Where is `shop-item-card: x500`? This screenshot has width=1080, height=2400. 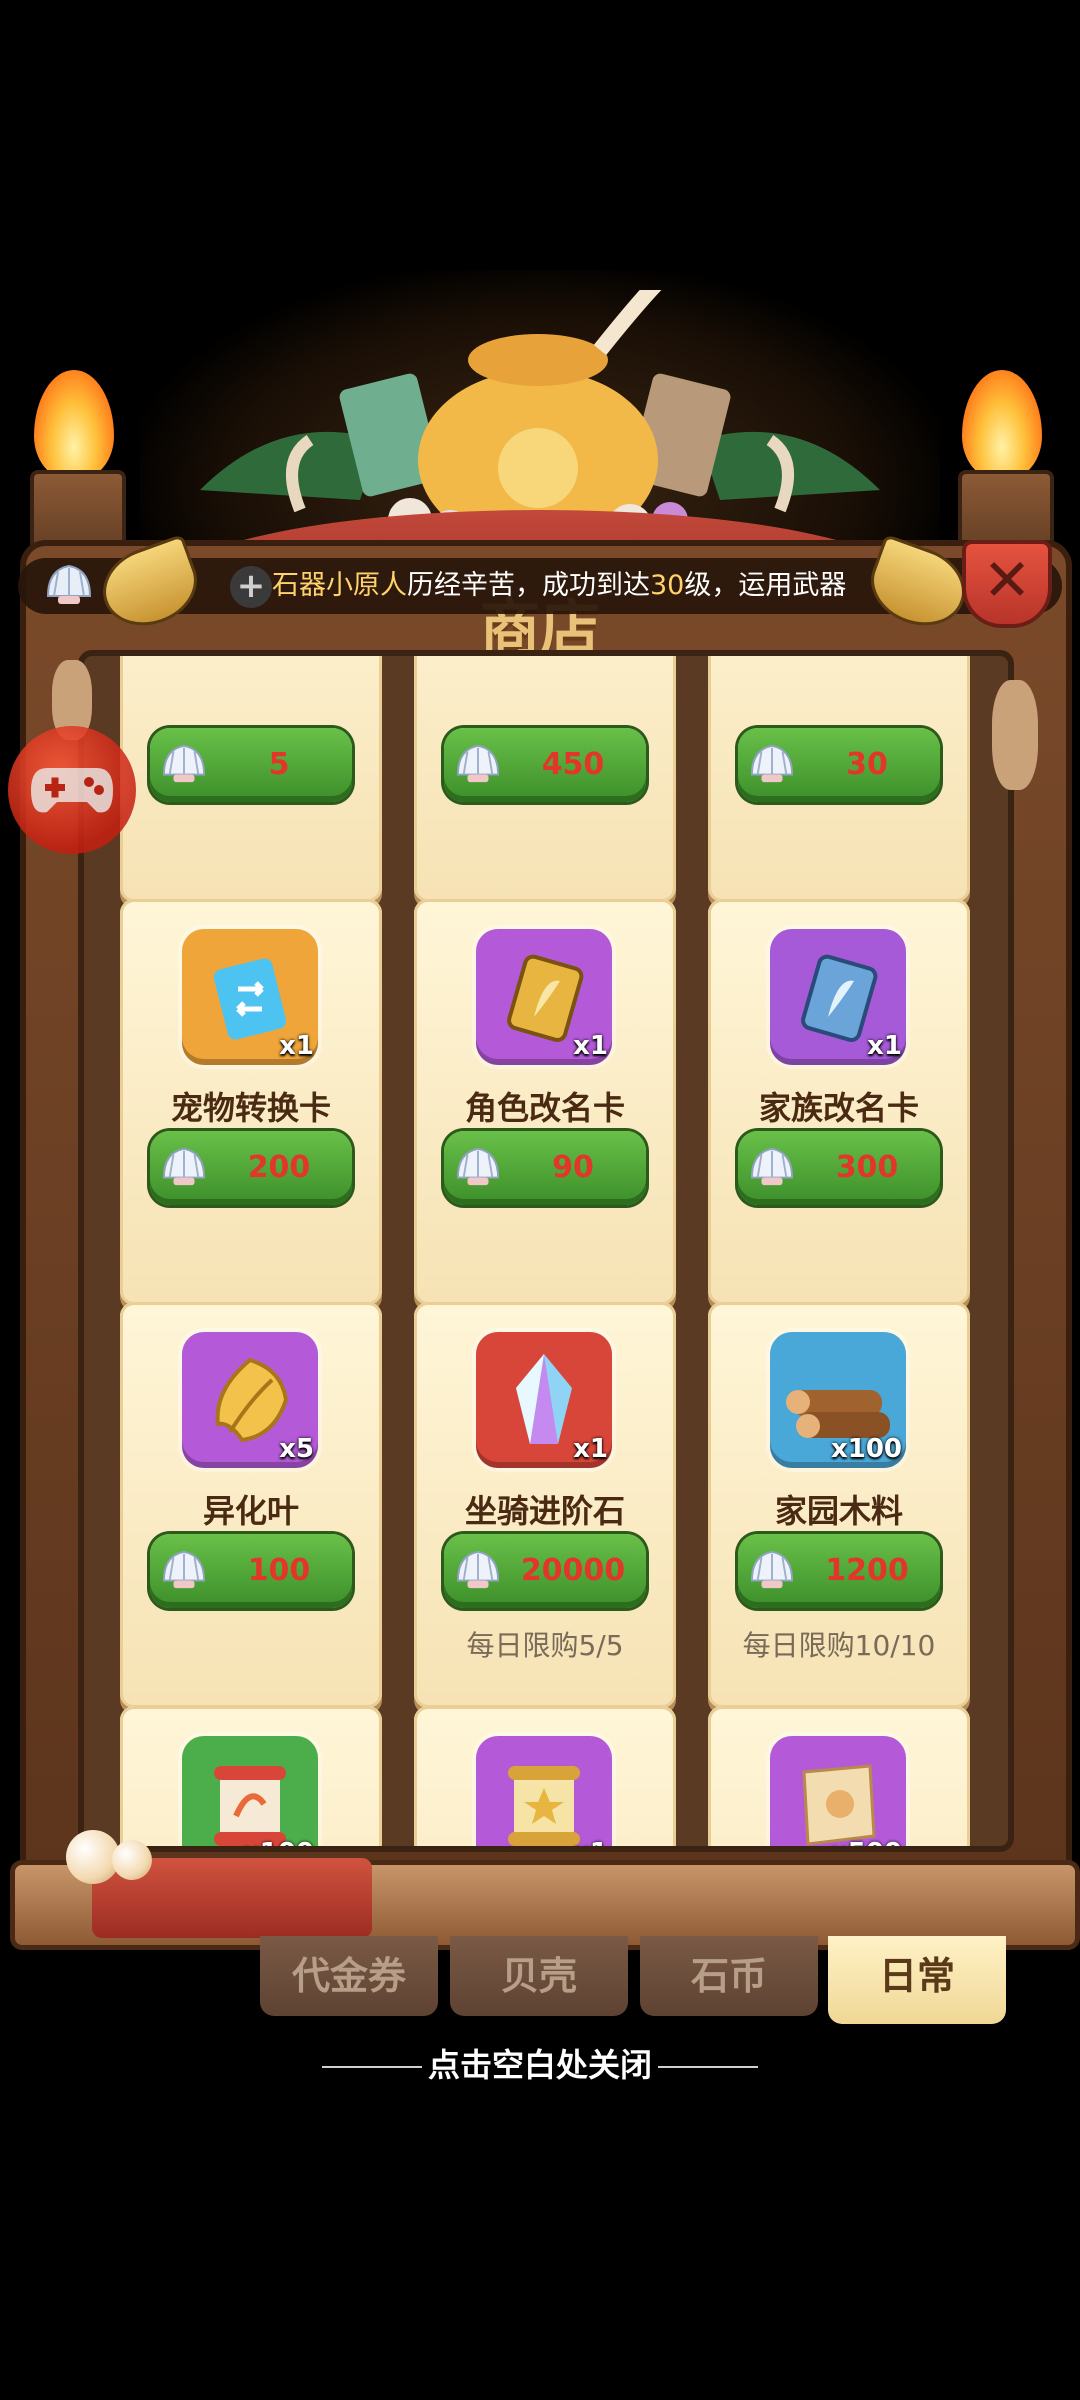 shop-item-card: x500 is located at coordinates (839, 1776).